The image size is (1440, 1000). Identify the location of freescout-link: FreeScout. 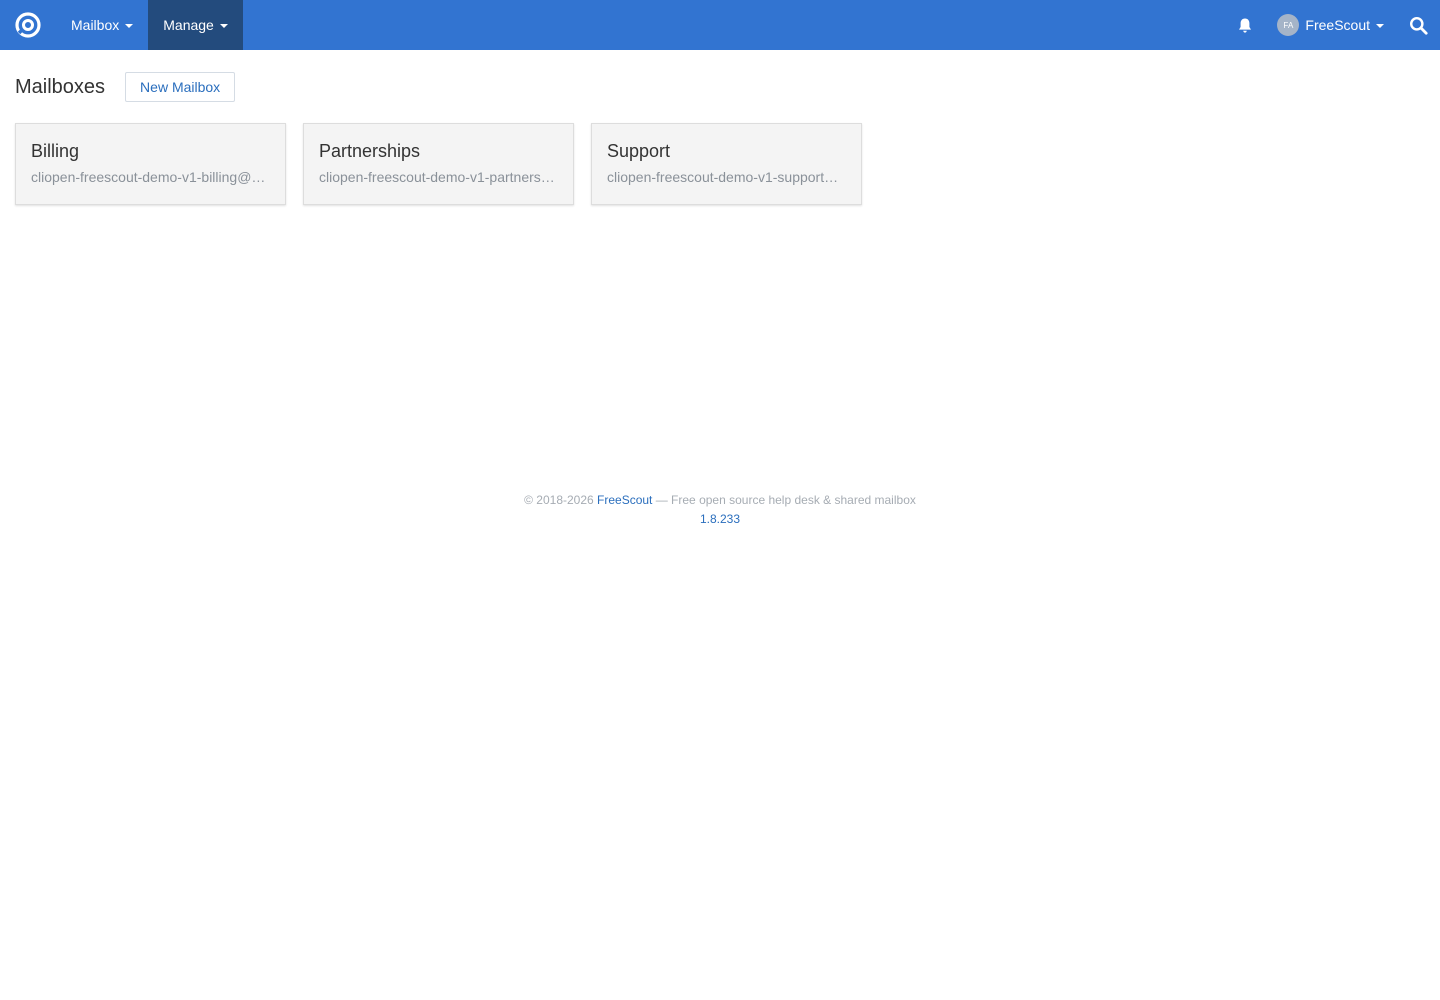
(624, 500).